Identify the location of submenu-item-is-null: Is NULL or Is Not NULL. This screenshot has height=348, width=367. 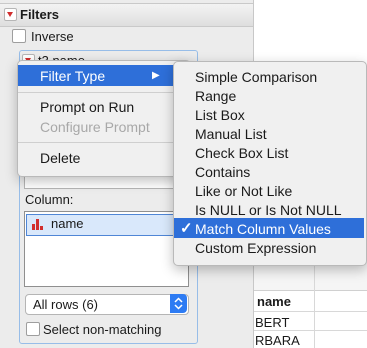
(268, 210).